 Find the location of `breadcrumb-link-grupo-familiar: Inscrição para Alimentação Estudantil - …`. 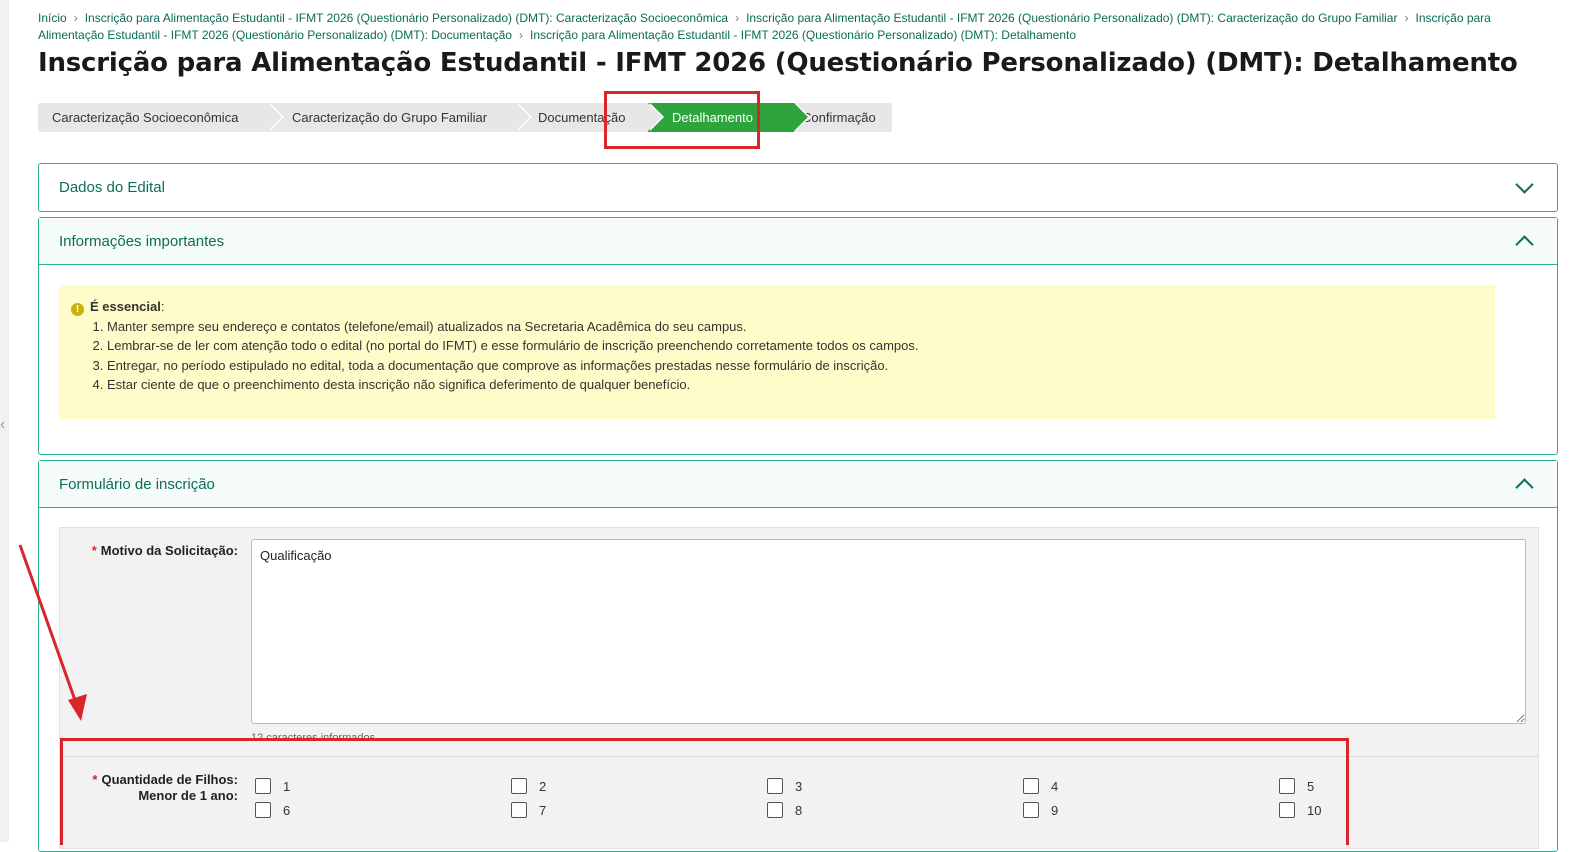

breadcrumb-link-grupo-familiar: Inscrição para Alimentação Estudantil - … is located at coordinates (1071, 18).